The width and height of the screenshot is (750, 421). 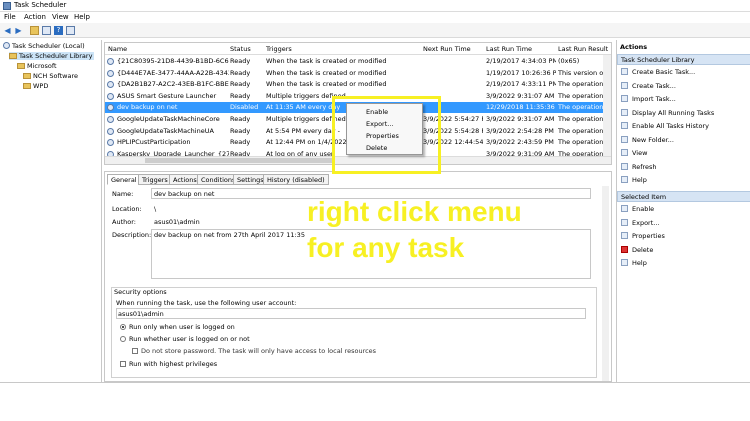 What do you see at coordinates (296, 179) in the screenshot?
I see `tab-history: History (disabled)` at bounding box center [296, 179].